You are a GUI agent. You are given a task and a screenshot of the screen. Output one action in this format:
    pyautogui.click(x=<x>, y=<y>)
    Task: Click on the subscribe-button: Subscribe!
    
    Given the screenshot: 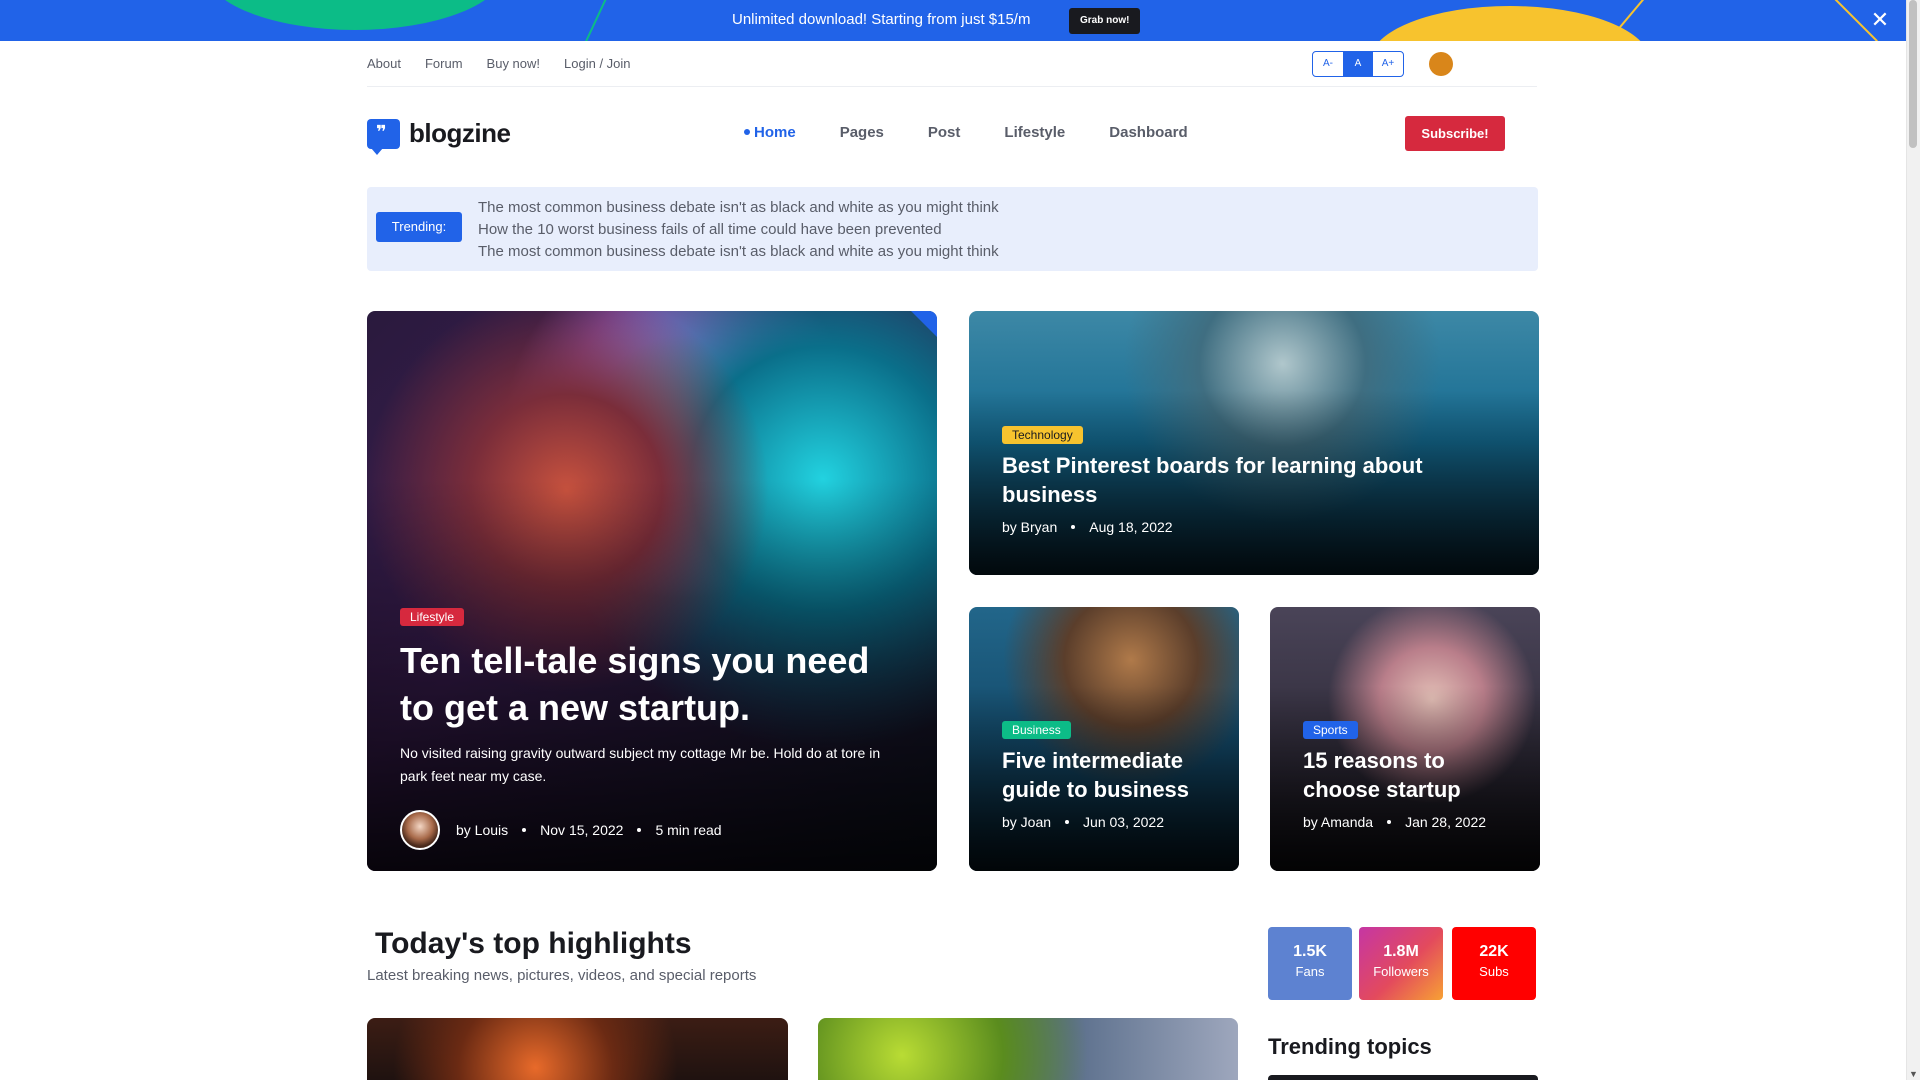 What is the action you would take?
    pyautogui.click(x=1455, y=133)
    